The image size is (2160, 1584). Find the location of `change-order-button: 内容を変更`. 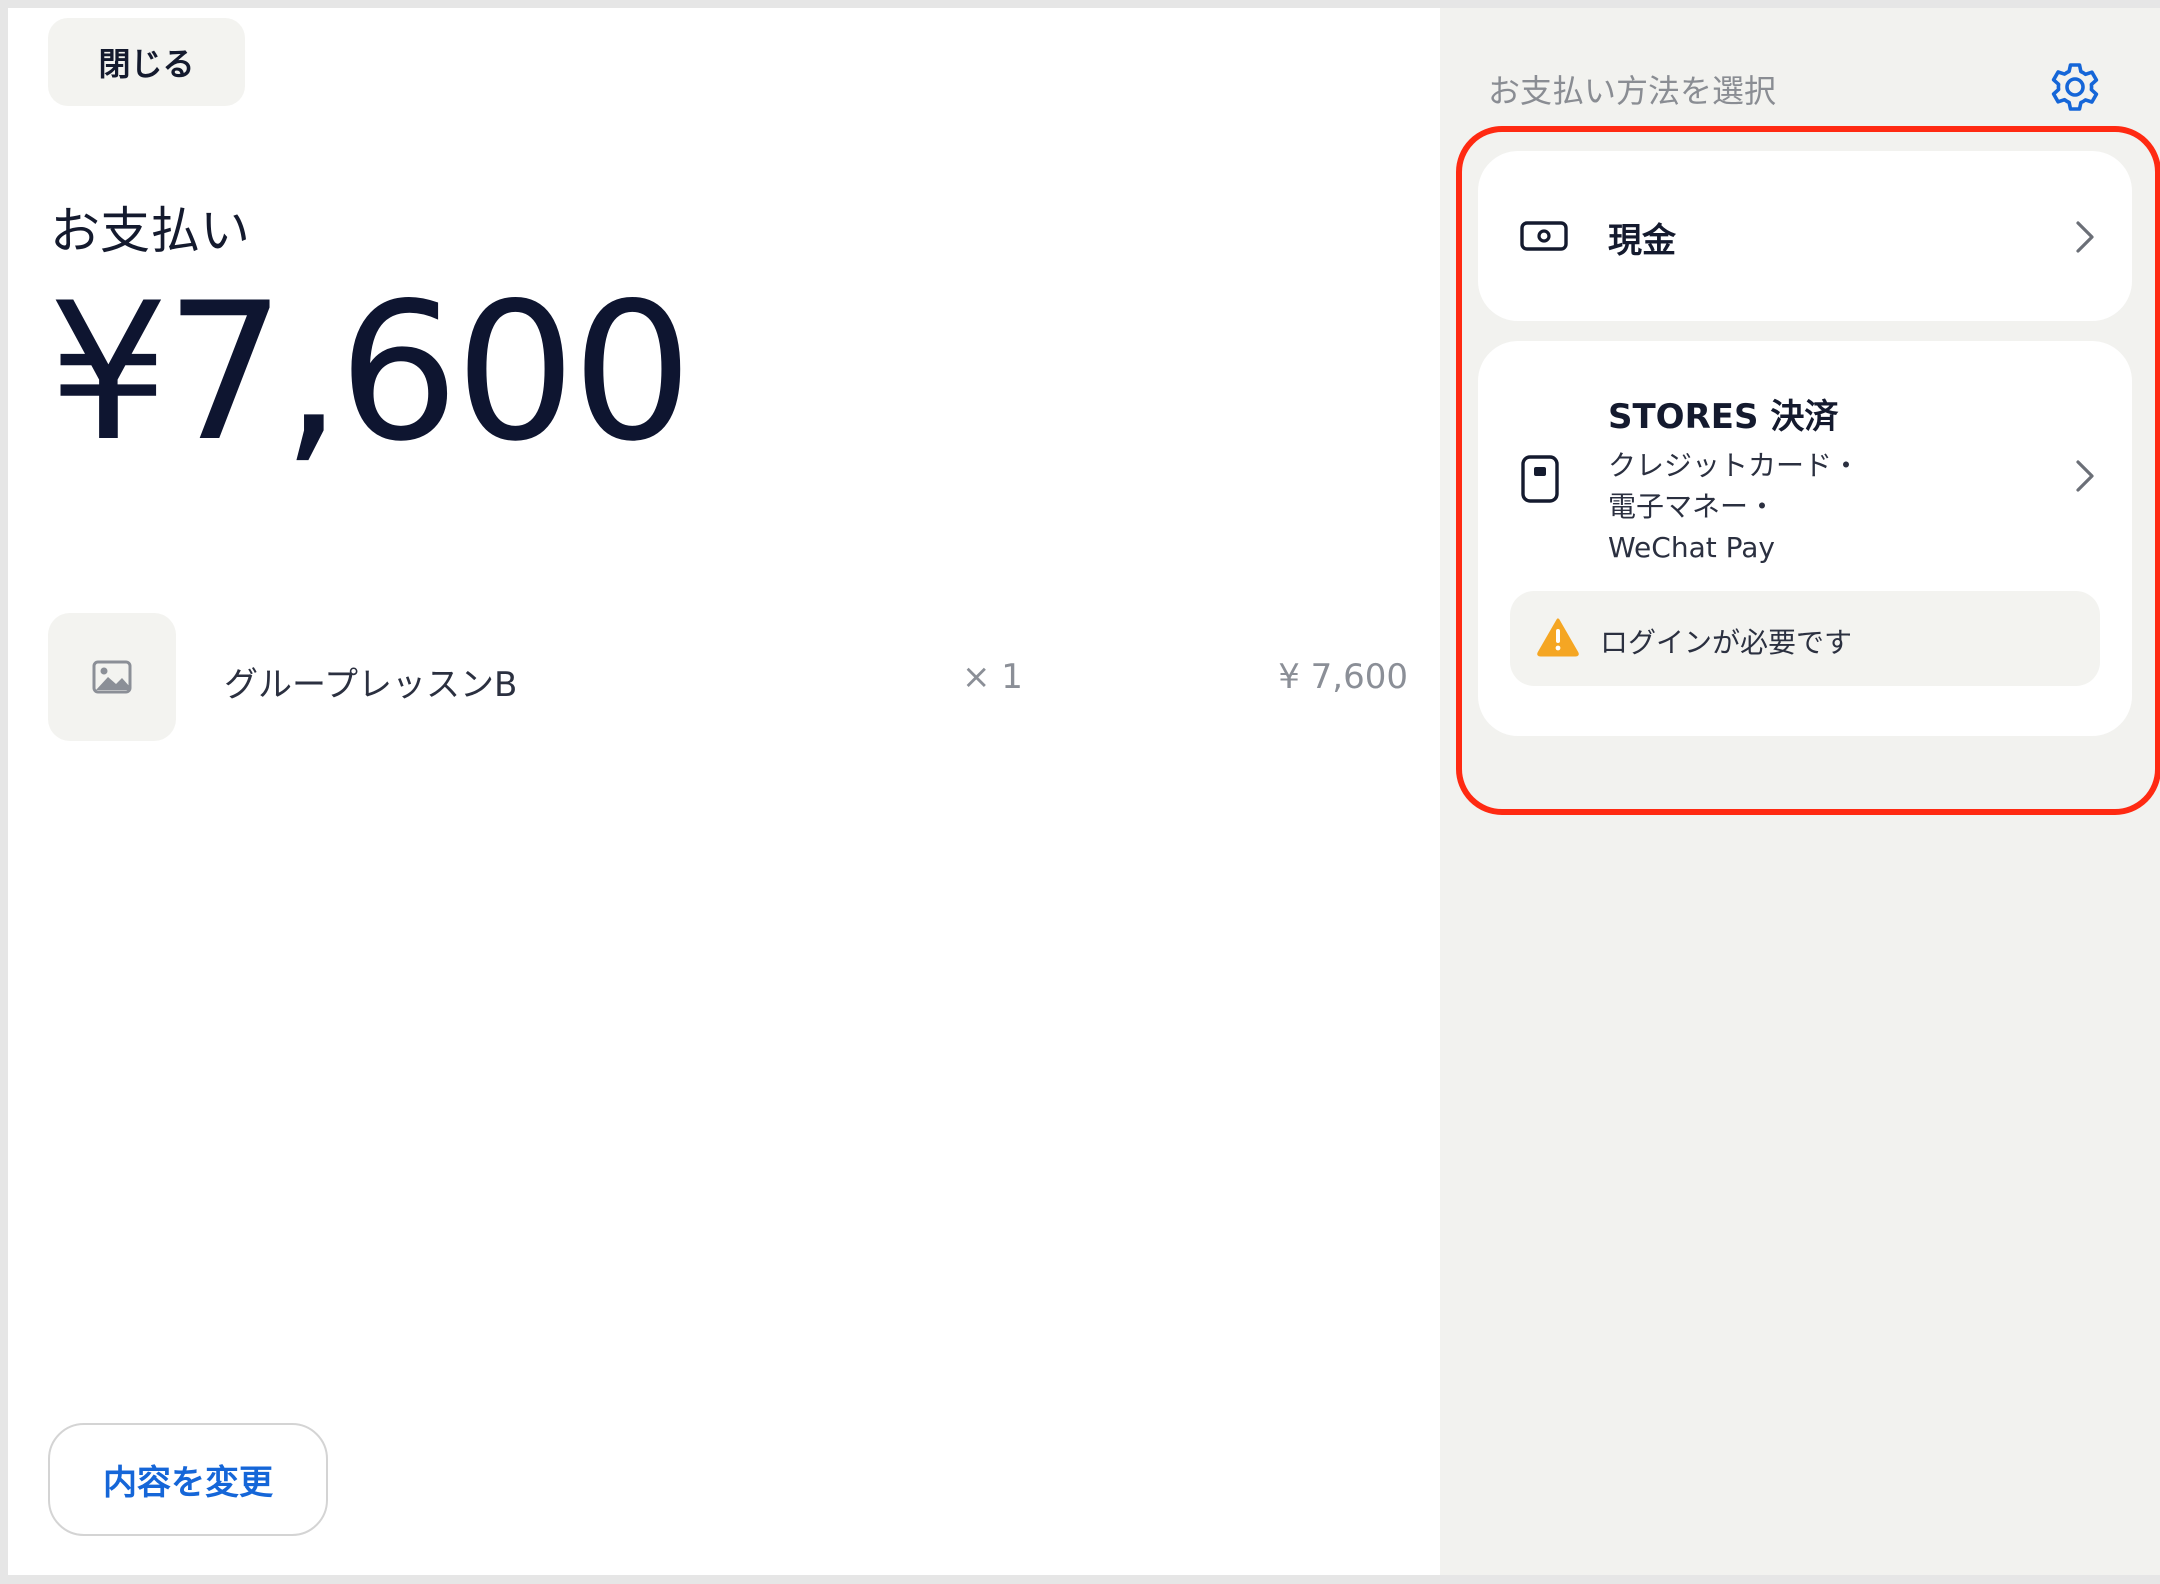

change-order-button: 内容を変更 is located at coordinates (188, 1479).